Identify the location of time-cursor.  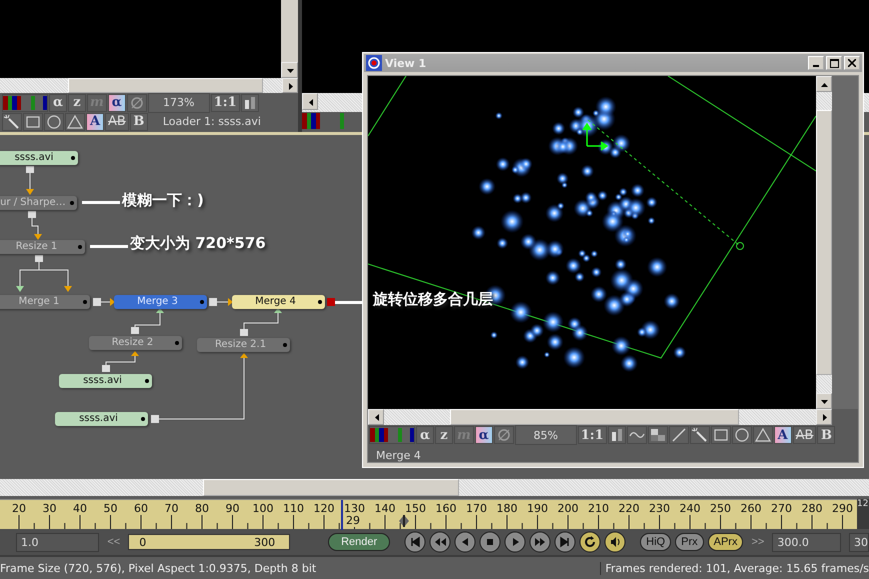
(342, 515).